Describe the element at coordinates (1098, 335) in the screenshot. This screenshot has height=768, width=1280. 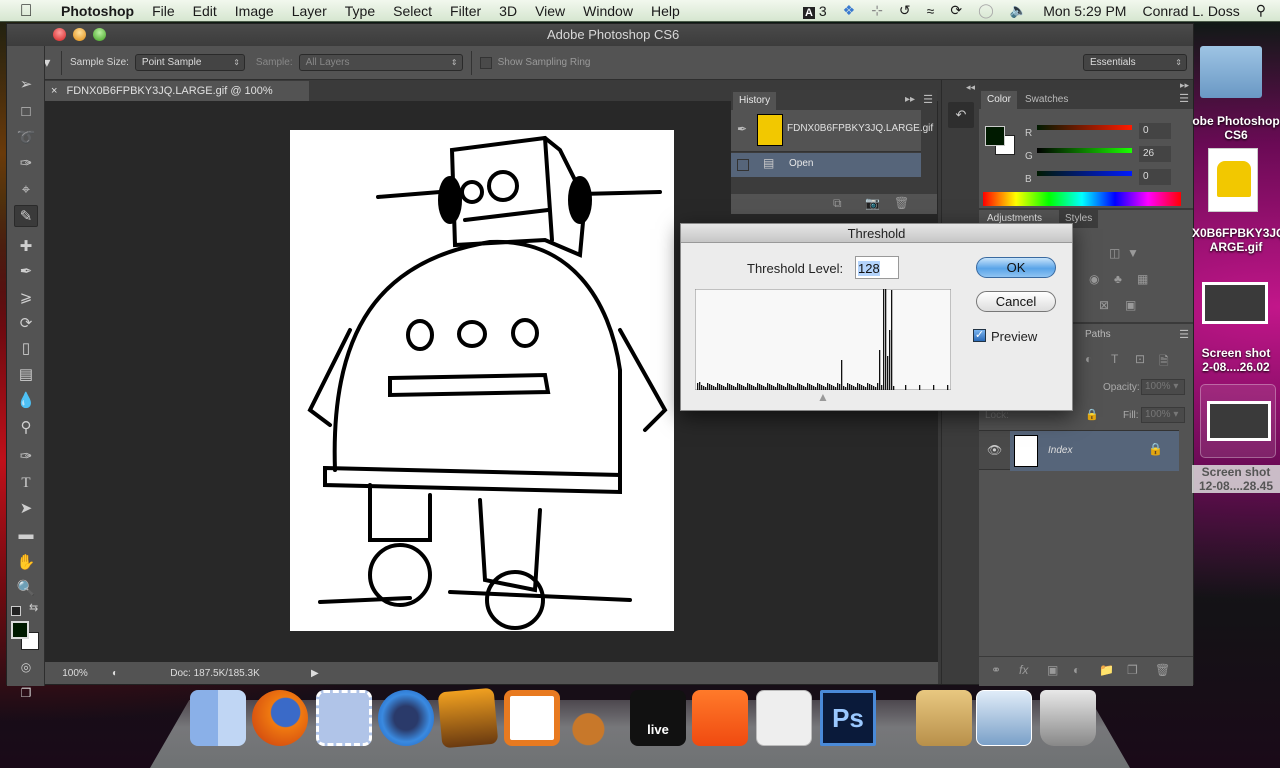
I see `tab-paths: Paths` at that location.